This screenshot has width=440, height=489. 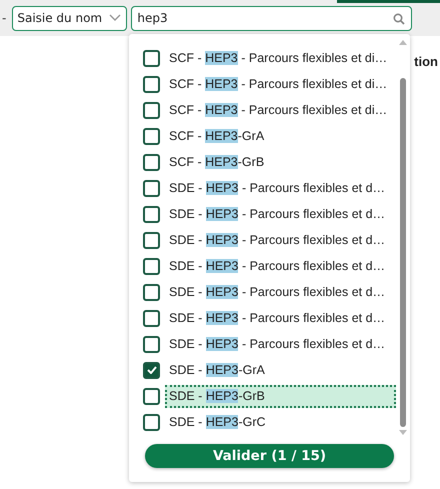 What do you see at coordinates (70, 18) in the screenshot?
I see `mode-select: Saisie du nom` at bounding box center [70, 18].